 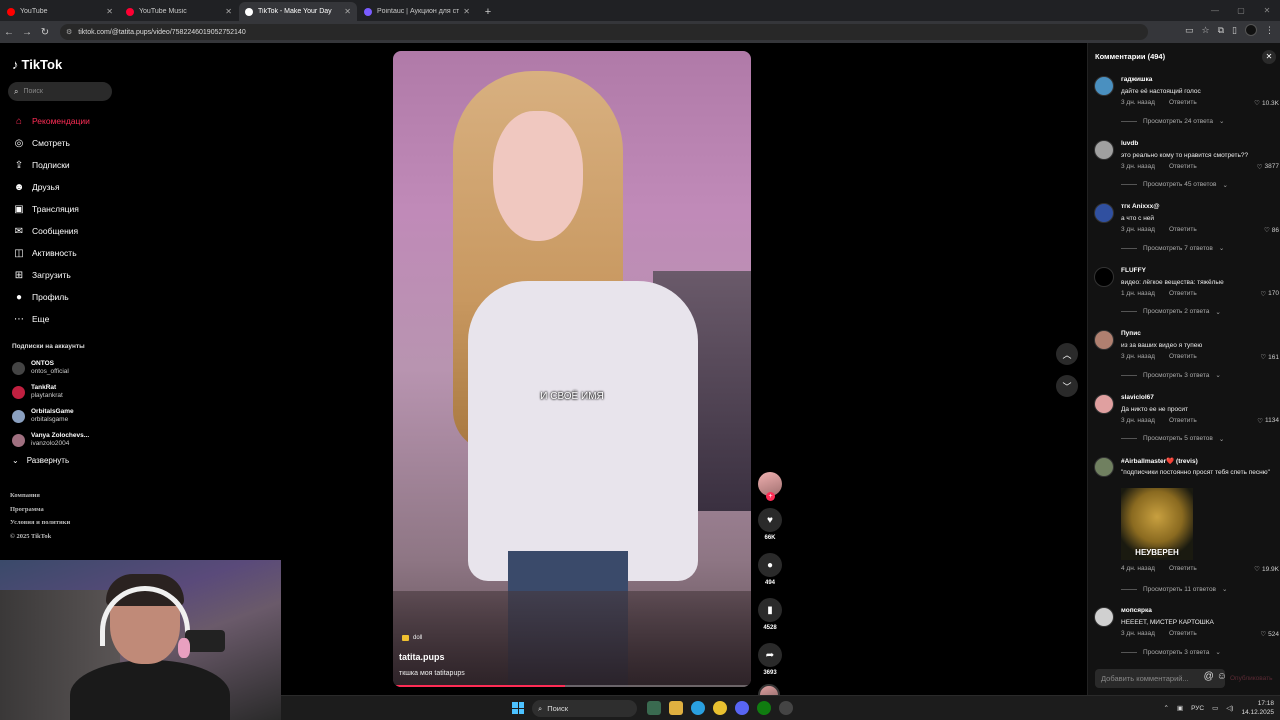 I want to click on sidebar-item-activity: ◫ Активность, so click(x=51, y=253).